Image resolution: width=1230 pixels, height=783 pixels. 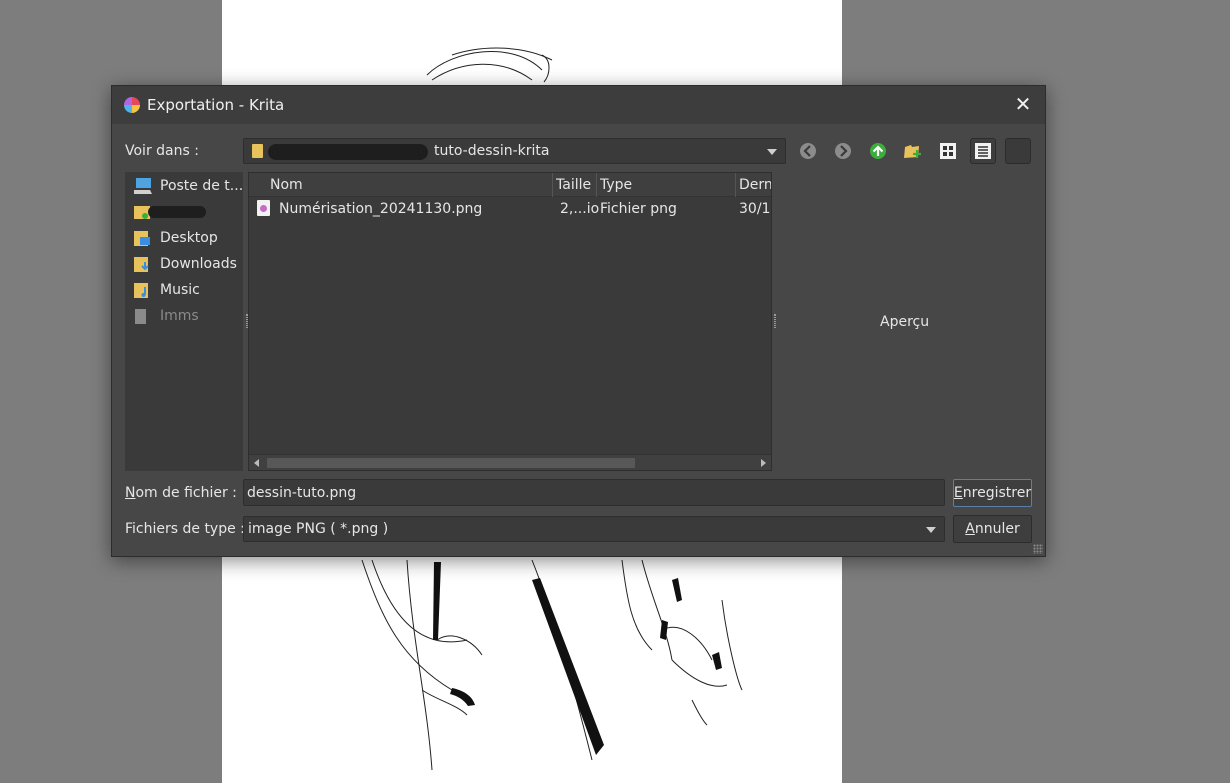 What do you see at coordinates (997, 529) in the screenshot?
I see `cancel-label: nnuler` at bounding box center [997, 529].